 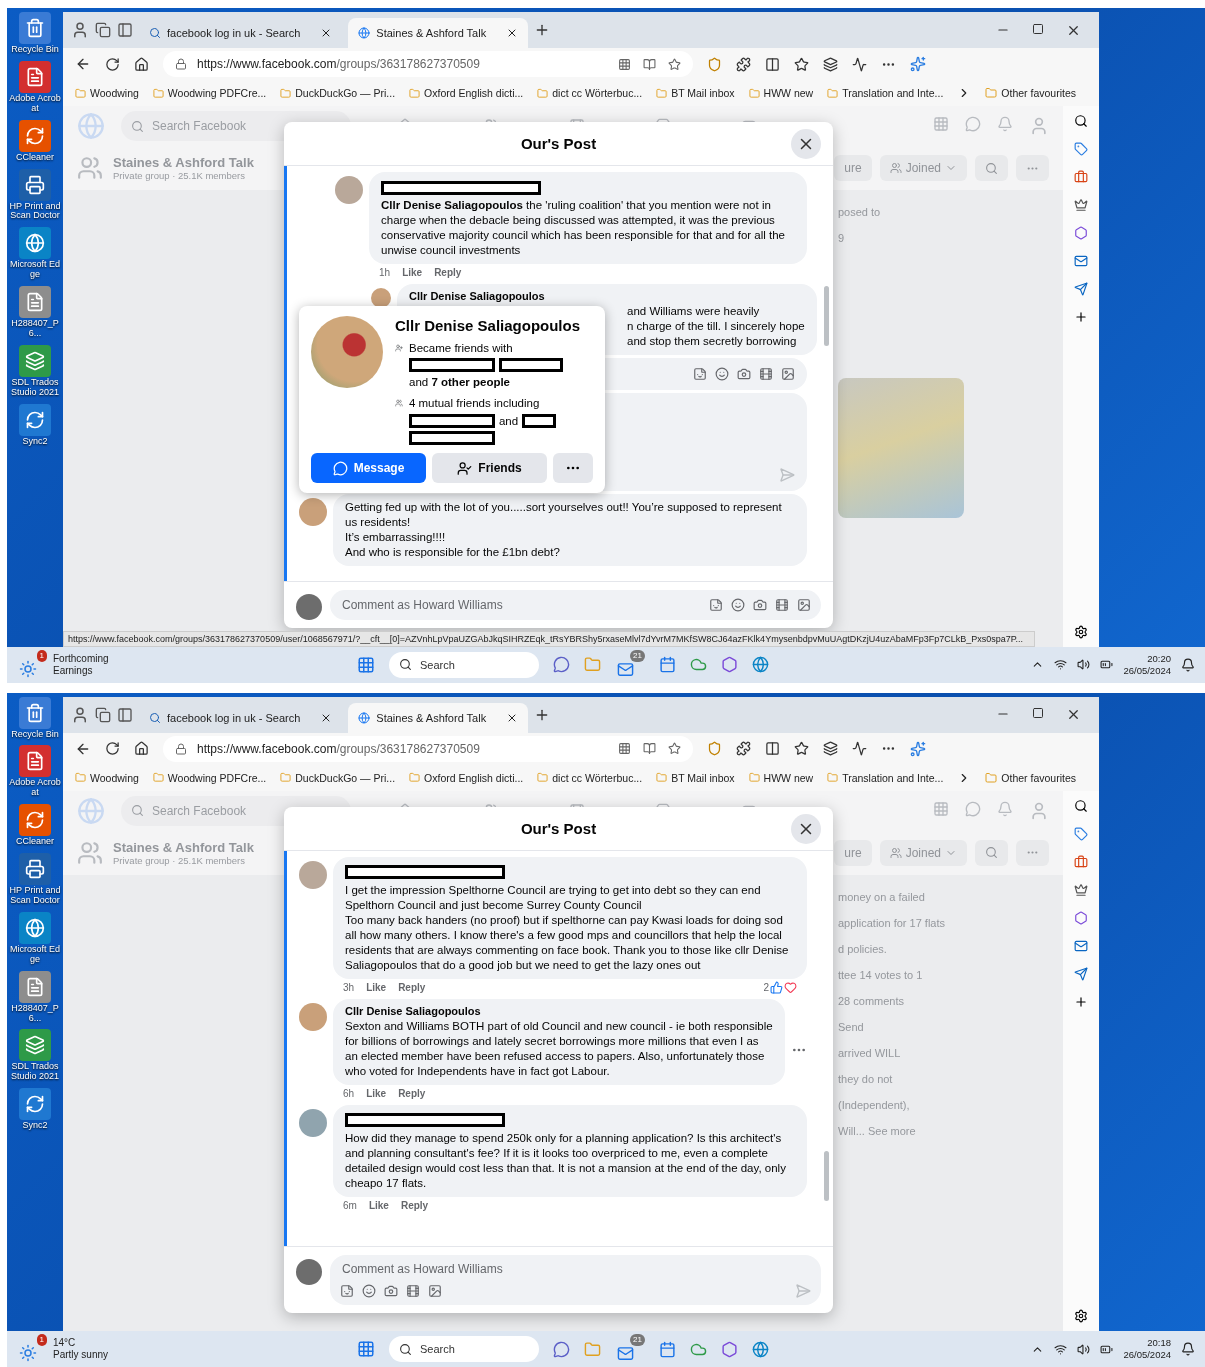 I want to click on comment-text: and stop them secretly borrowing, so click(x=712, y=341).